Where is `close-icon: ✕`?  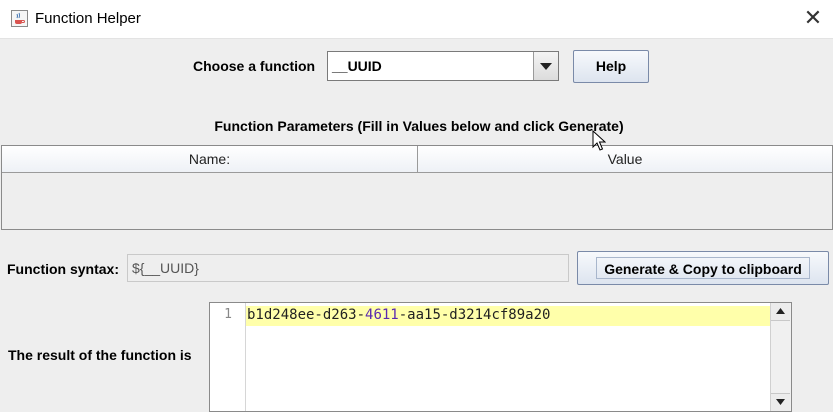 close-icon: ✕ is located at coordinates (813, 19).